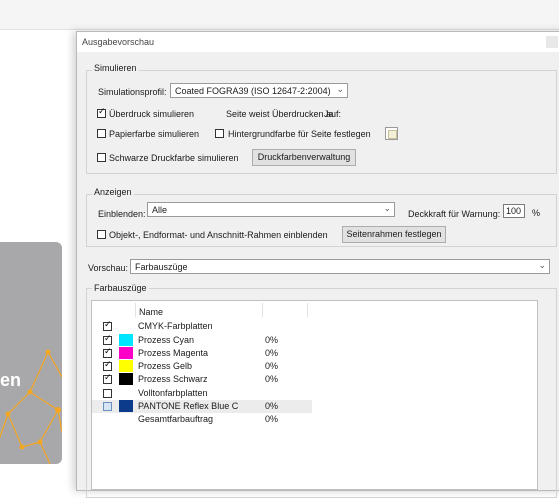 This screenshot has width=559, height=498. Describe the element at coordinates (202, 340) in the screenshot. I see `list-item: Prozess Cyan 0%` at that location.